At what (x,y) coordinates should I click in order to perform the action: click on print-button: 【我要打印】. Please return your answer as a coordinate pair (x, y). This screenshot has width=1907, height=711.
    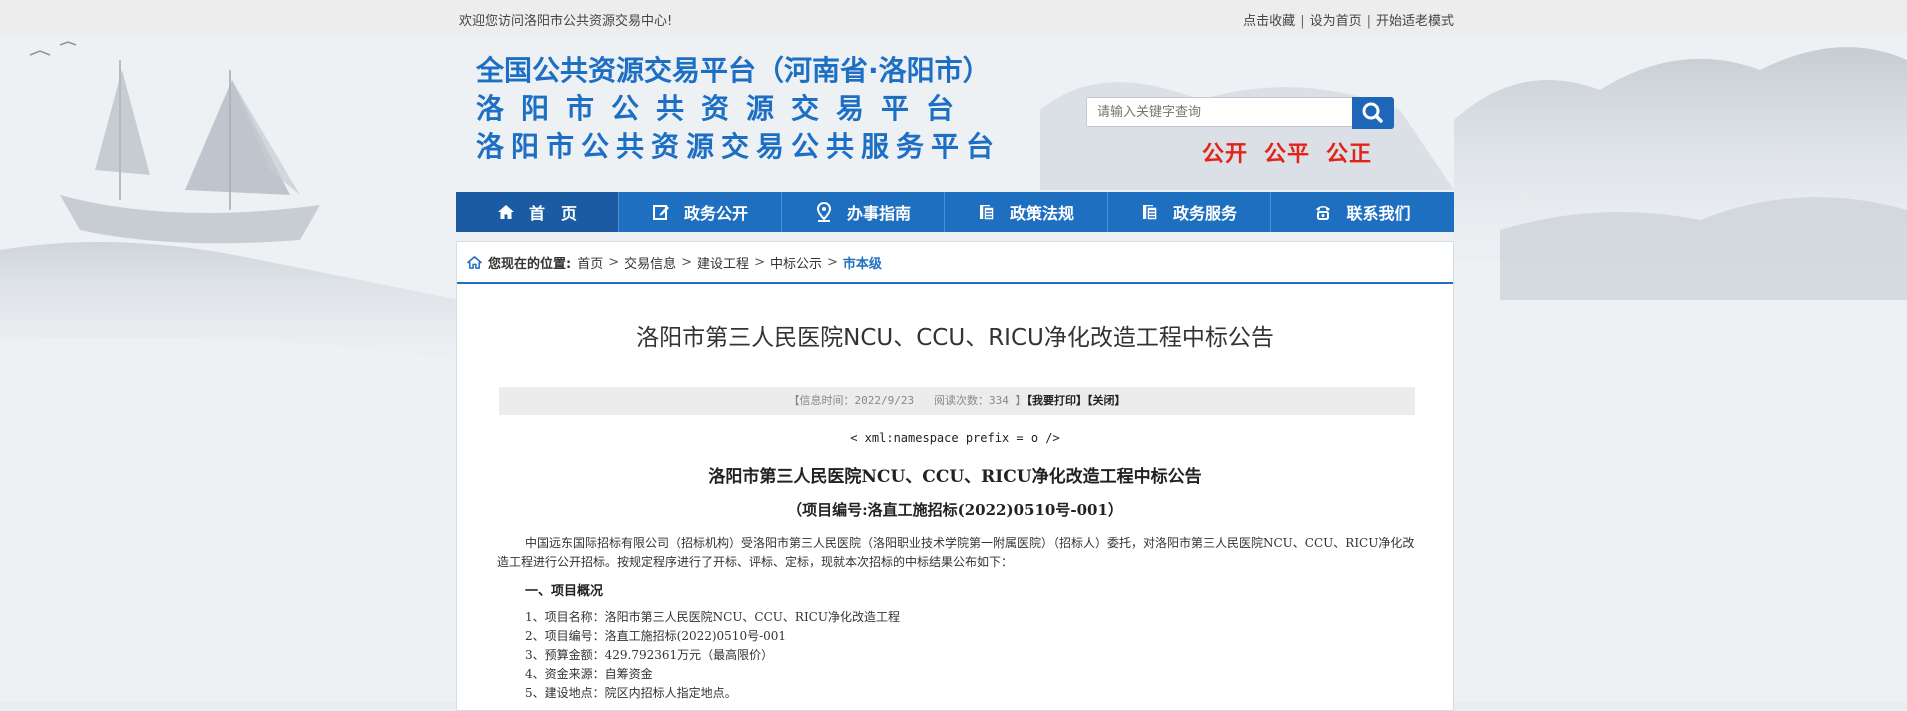
    Looking at the image, I should click on (1056, 400).